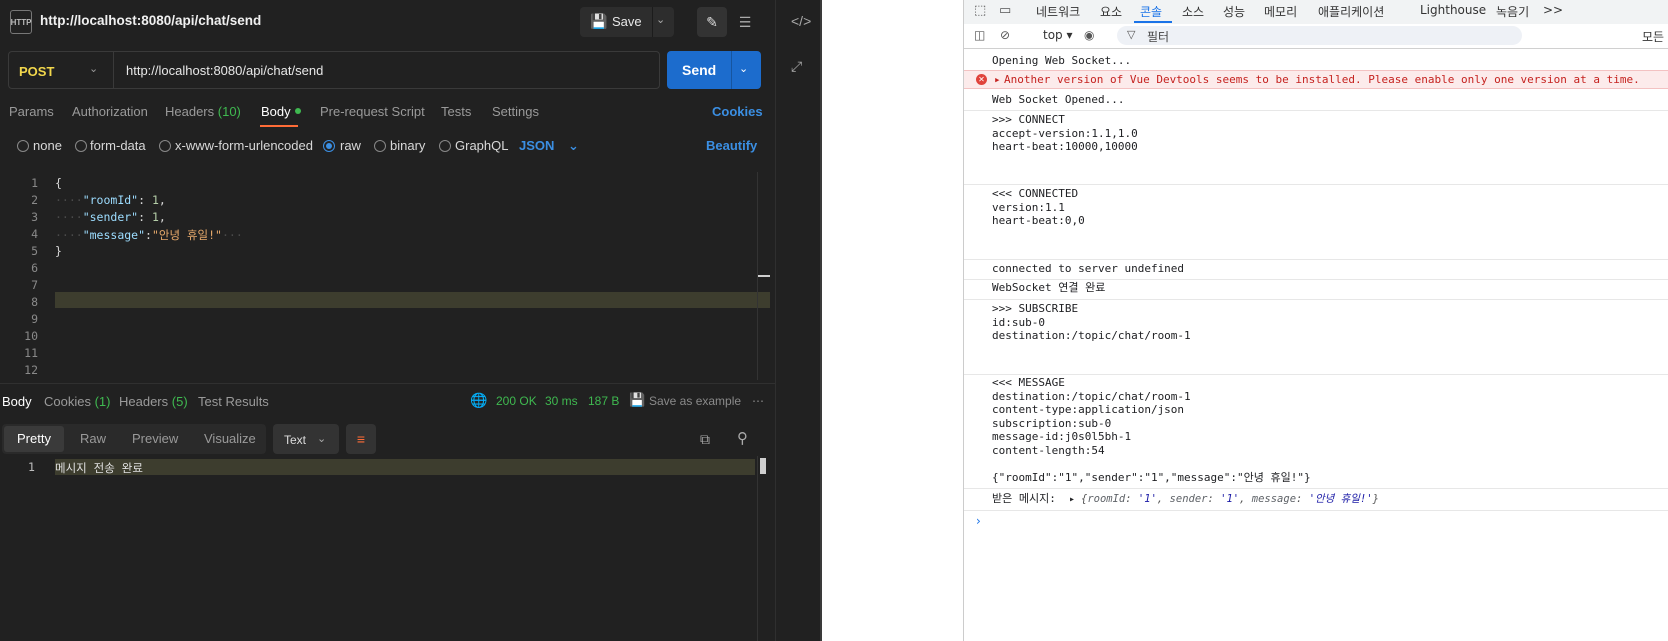 This screenshot has height=641, width=1668. I want to click on radio-none, so click(23, 146).